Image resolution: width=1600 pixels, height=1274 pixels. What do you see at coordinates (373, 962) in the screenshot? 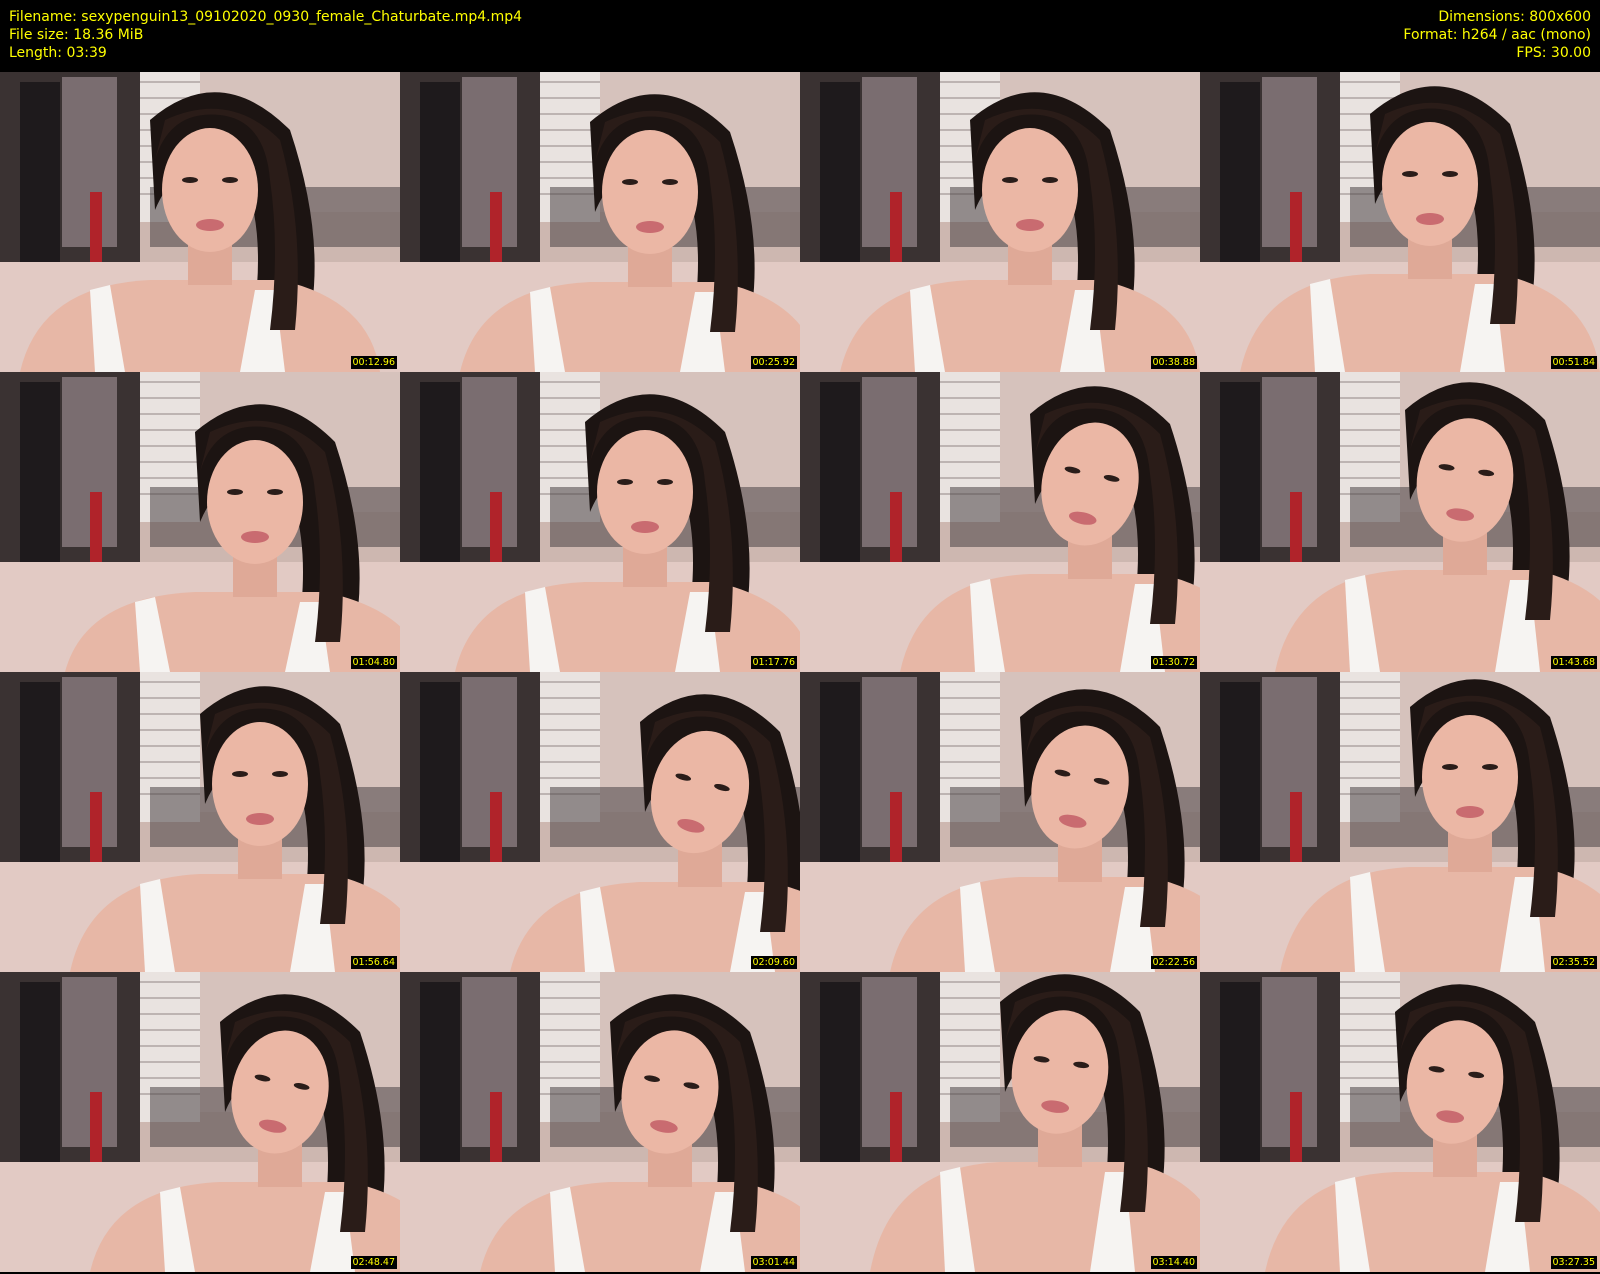
I see `frame-timestamp: 01:56.64` at bounding box center [373, 962].